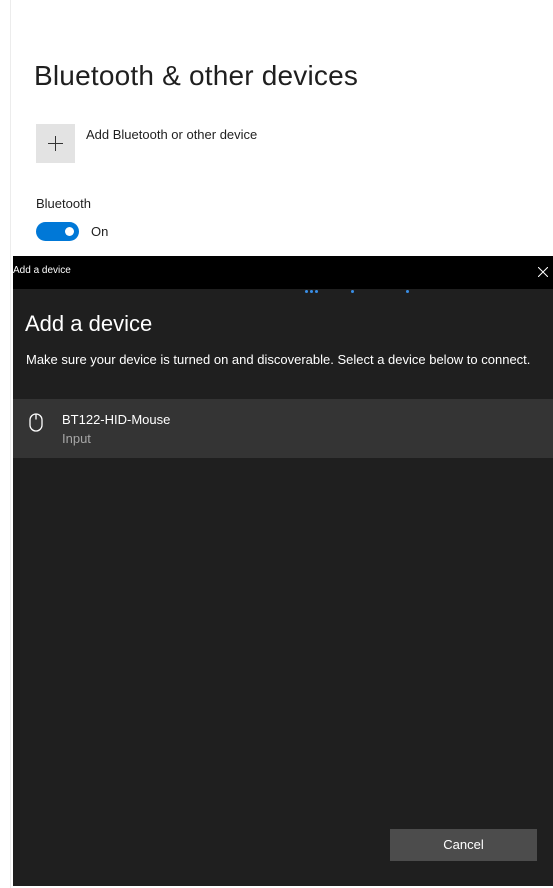 The image size is (553, 888). I want to click on bluetooth-state-label: On, so click(100, 231).